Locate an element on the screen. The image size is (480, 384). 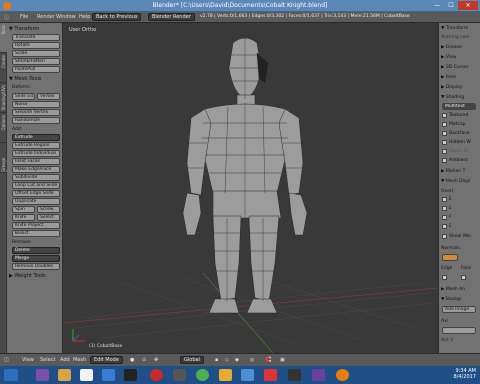
slide-edge-button: Slide Ed is located at coordinates (23, 96).